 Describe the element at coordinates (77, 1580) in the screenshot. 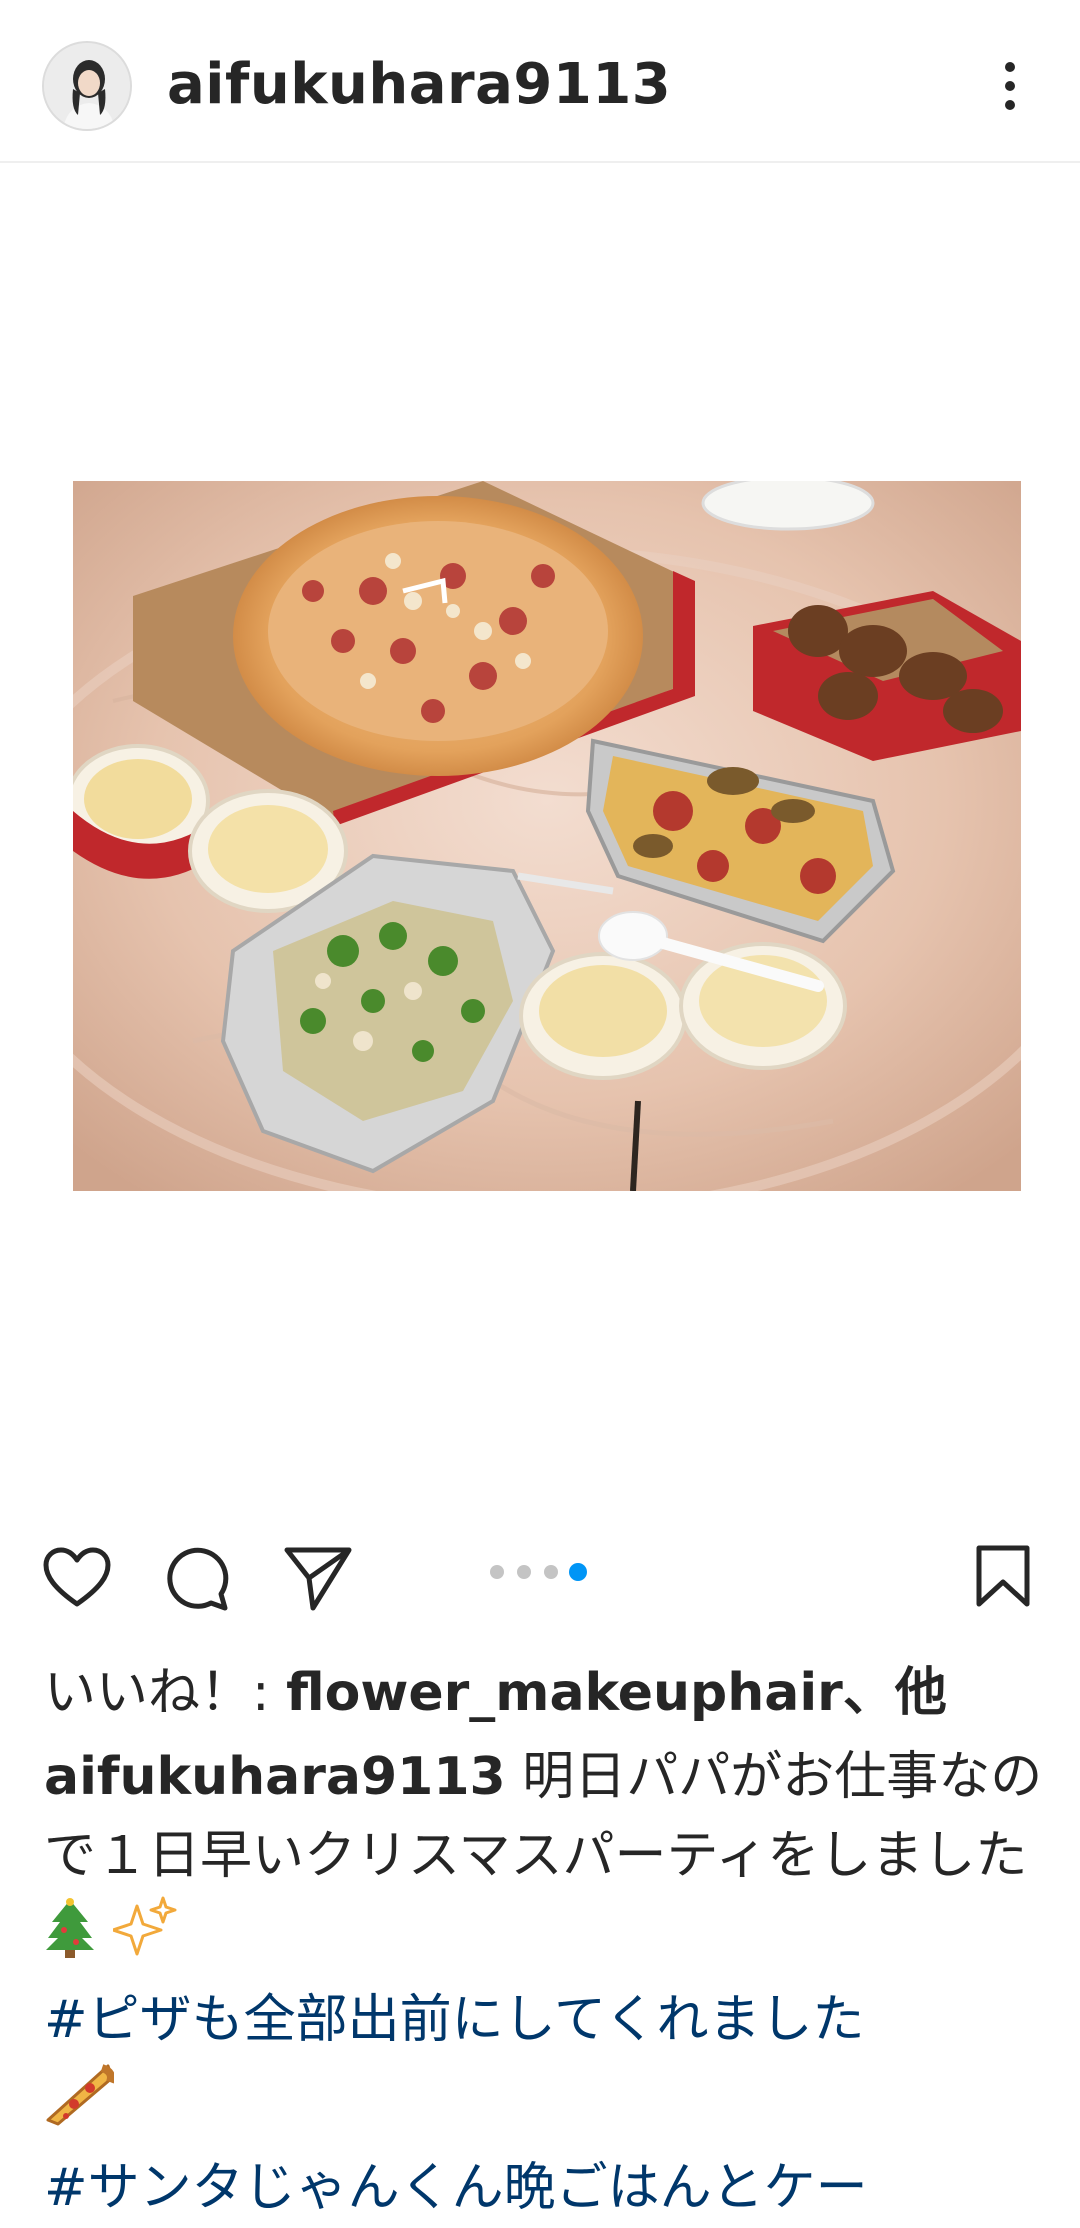

I see `like-heart-icon` at that location.